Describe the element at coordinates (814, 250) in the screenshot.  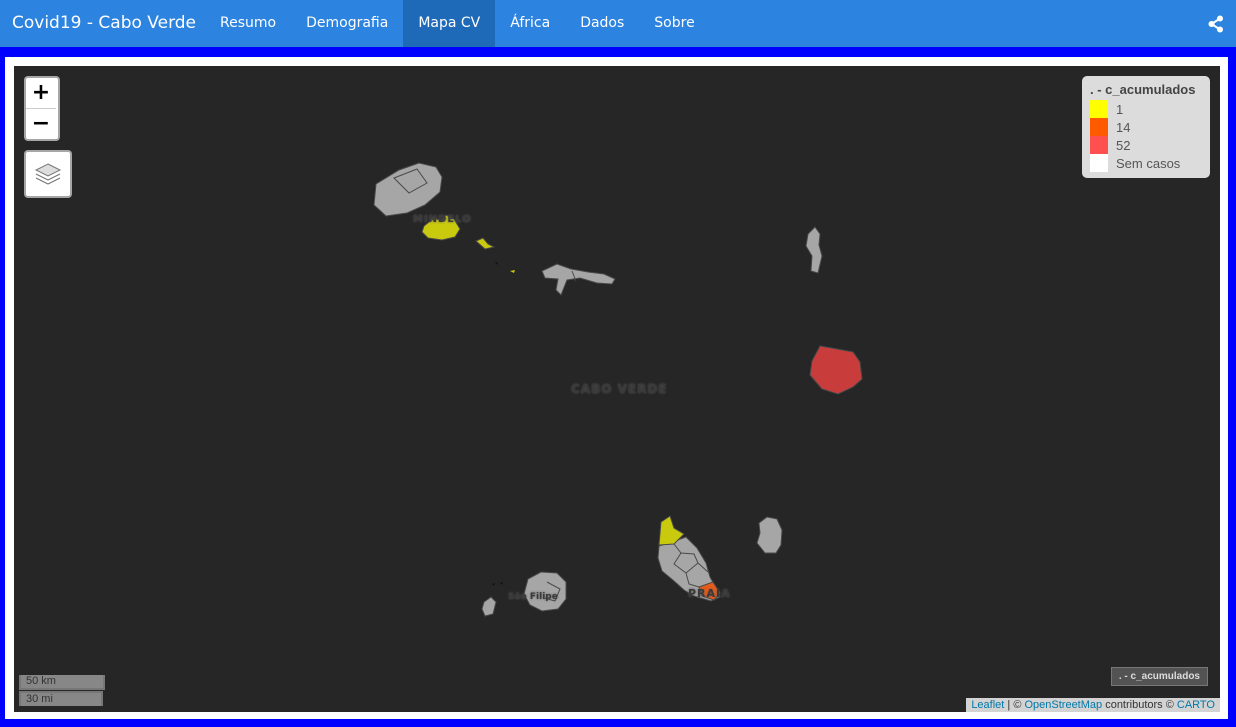
I see `island-sal` at that location.